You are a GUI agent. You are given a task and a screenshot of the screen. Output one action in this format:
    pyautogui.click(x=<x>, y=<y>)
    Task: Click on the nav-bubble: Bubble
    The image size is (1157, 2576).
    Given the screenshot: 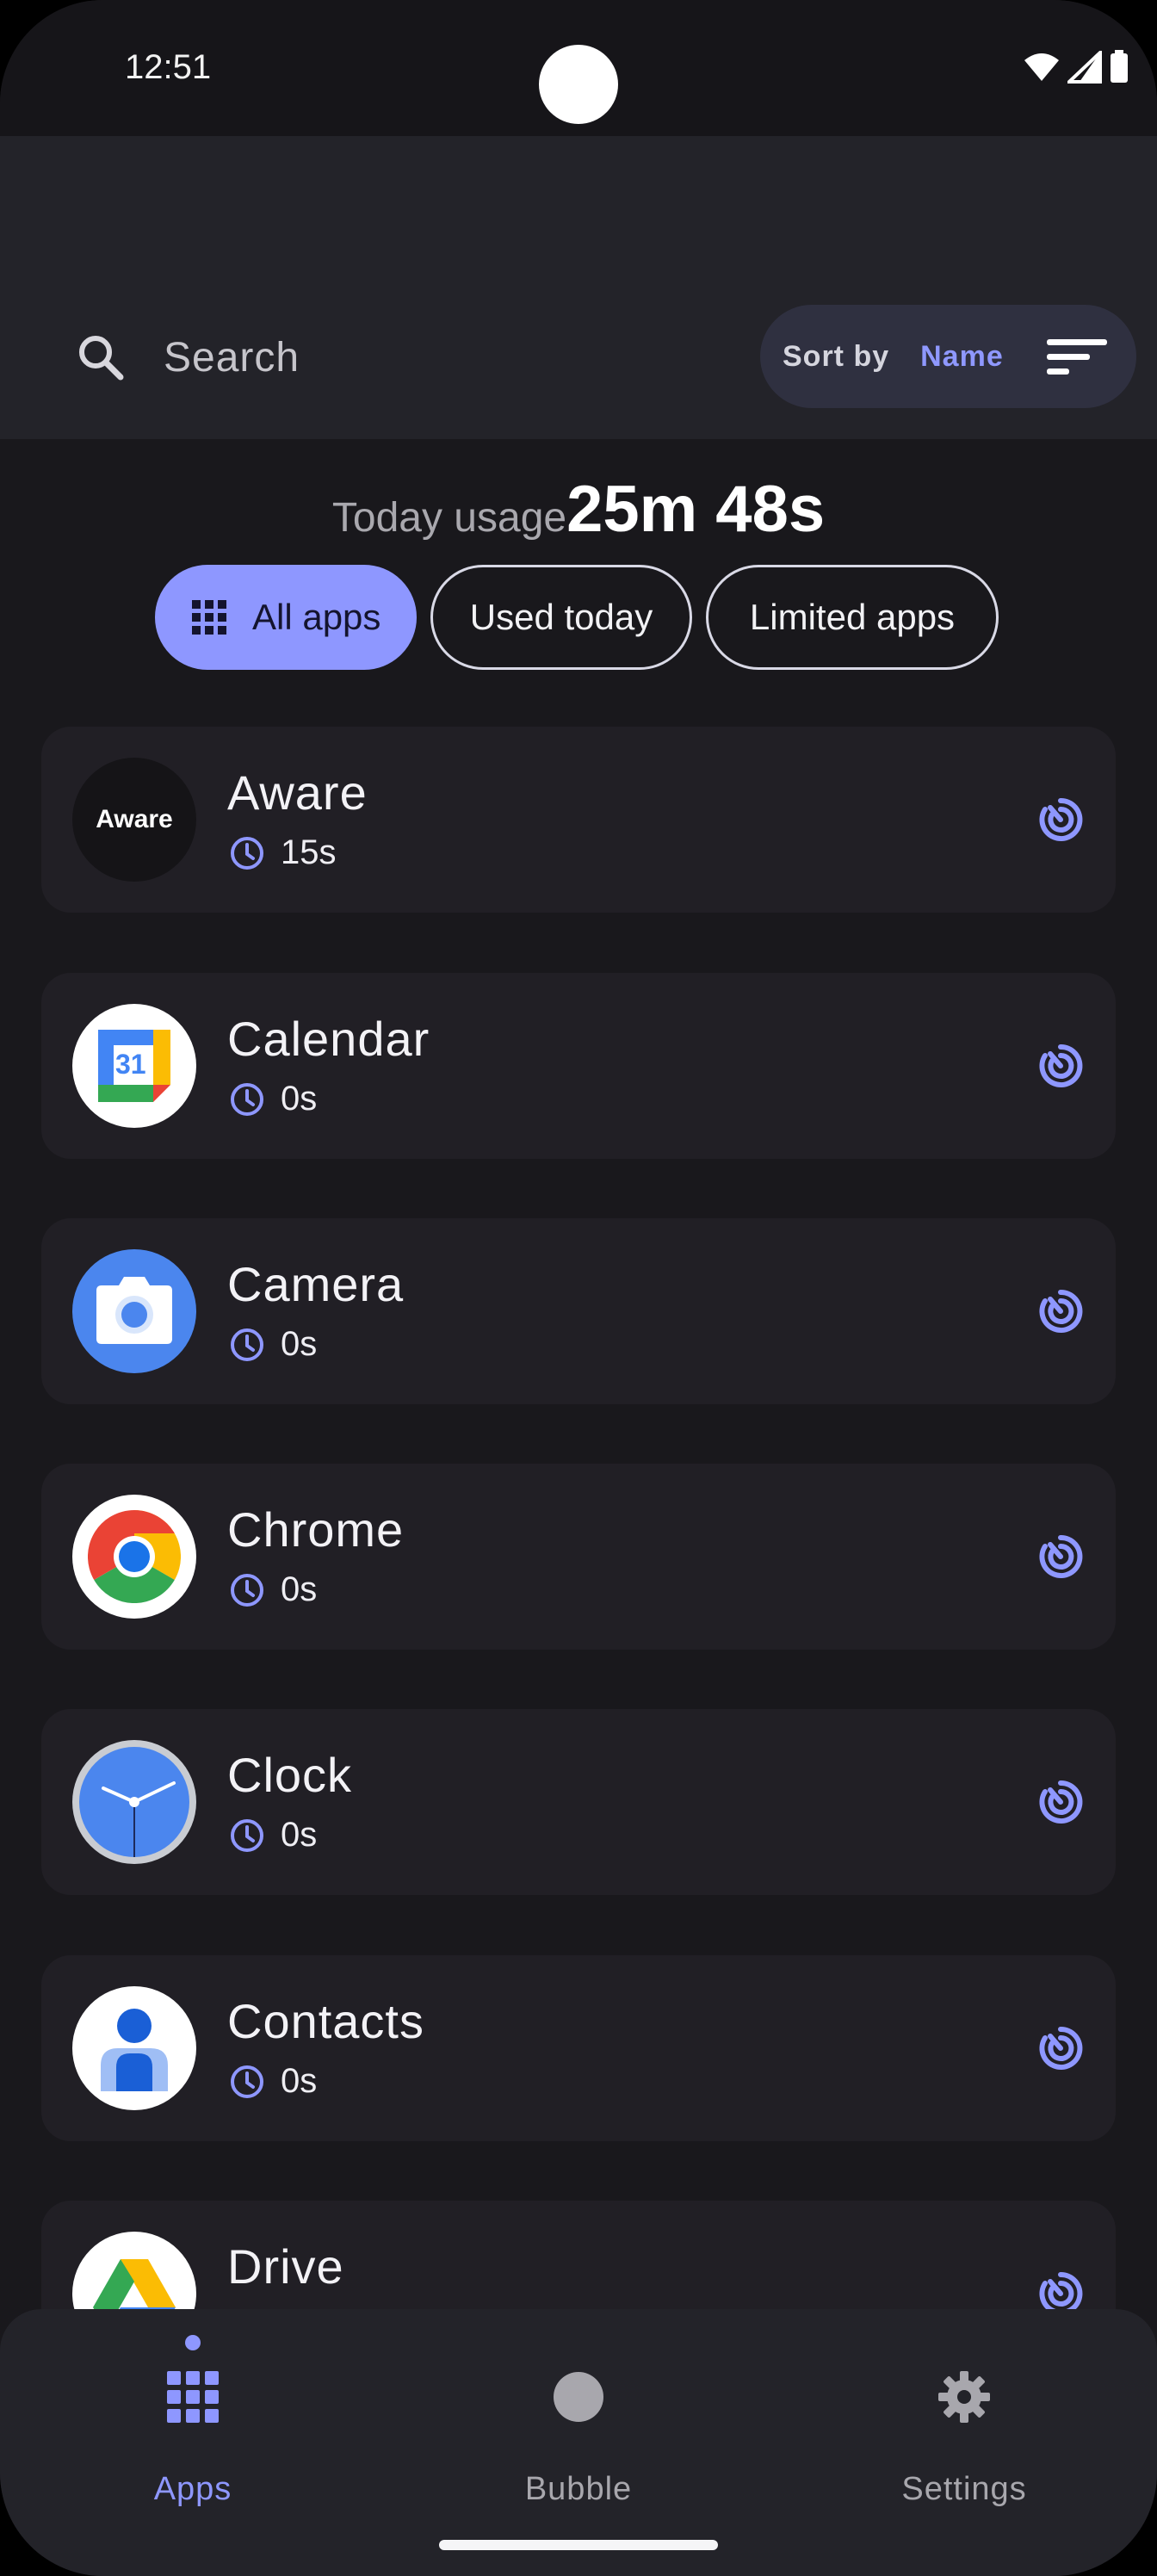 What is the action you would take?
    pyautogui.click(x=579, y=2416)
    